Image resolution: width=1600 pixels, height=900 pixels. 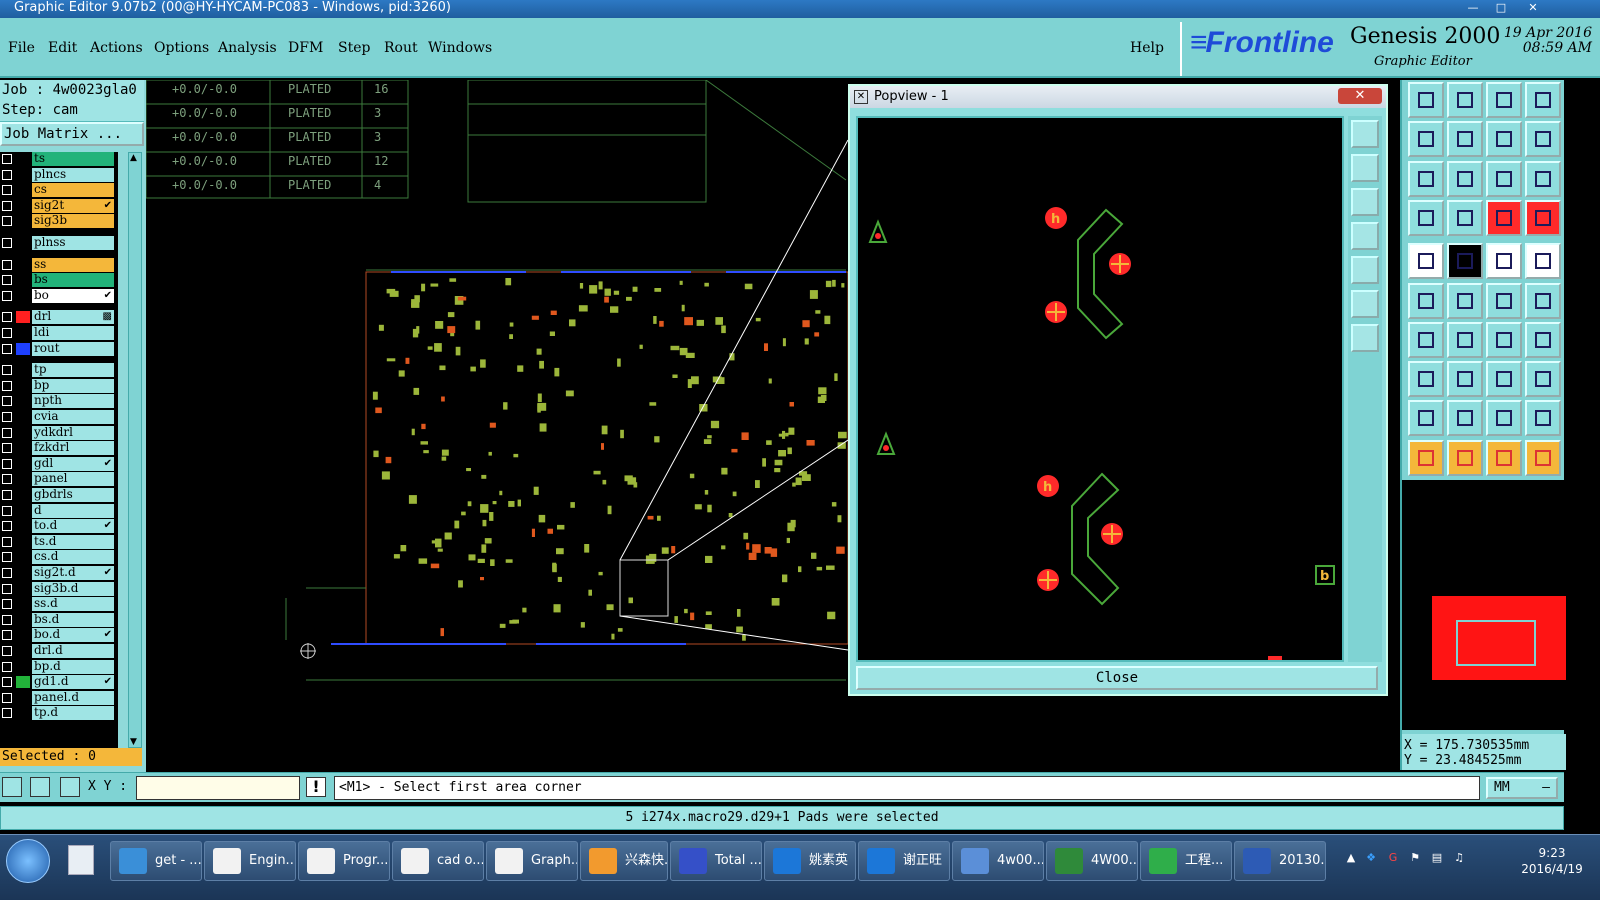 I want to click on popview-zoom-home-icon, so click(x=1365, y=134).